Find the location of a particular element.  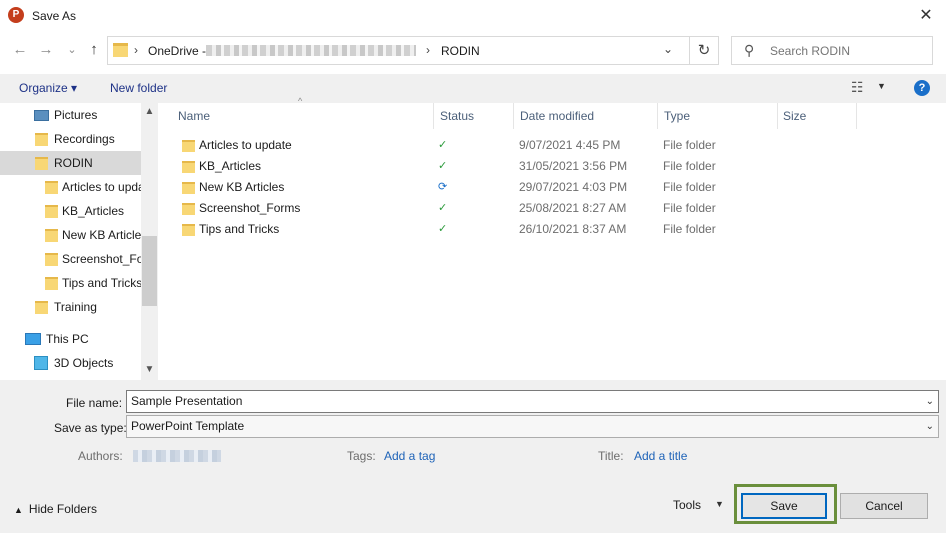

column-header-type: Type is located at coordinates (718, 116).